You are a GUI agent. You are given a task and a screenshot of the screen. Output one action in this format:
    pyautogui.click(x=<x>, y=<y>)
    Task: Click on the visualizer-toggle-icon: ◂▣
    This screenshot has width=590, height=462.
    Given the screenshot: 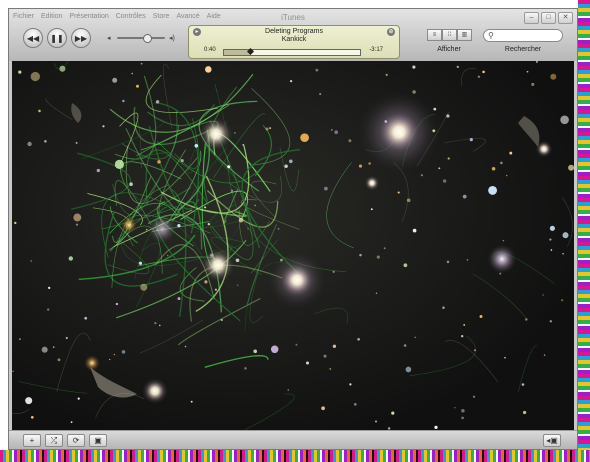 What is the action you would take?
    pyautogui.click(x=552, y=440)
    